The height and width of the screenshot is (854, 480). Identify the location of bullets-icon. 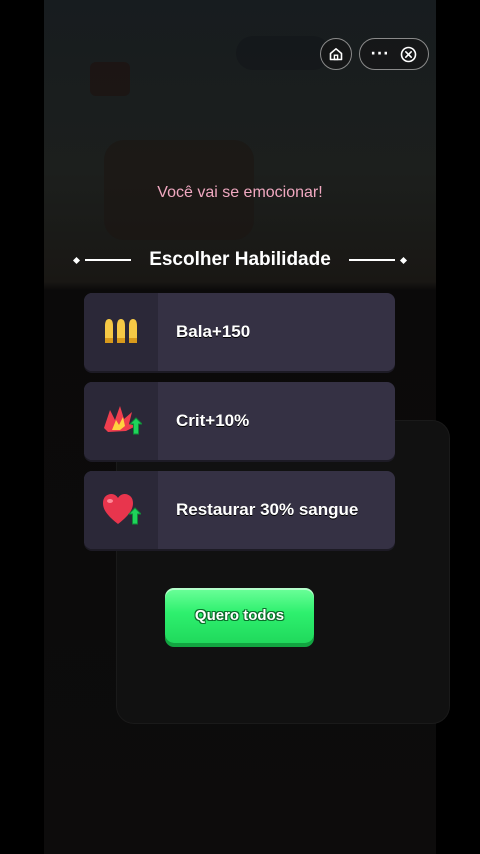
(121, 331).